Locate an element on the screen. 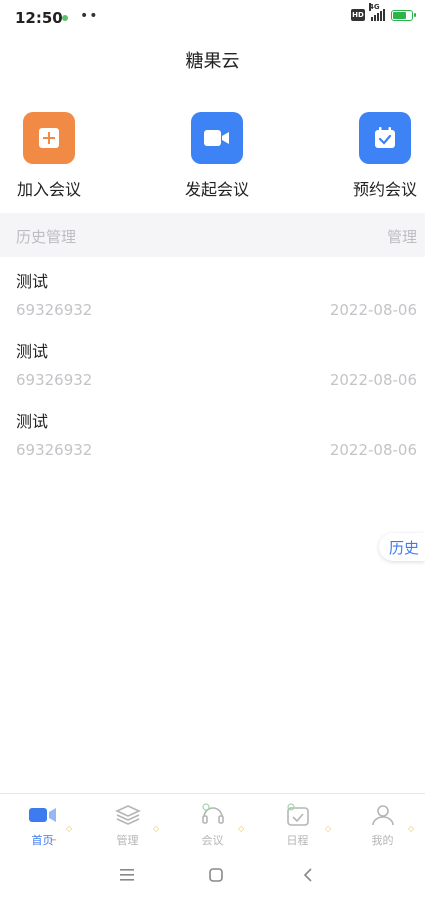 This screenshot has height=897, width=425. status-icons: HD 4G is located at coordinates (383, 12).